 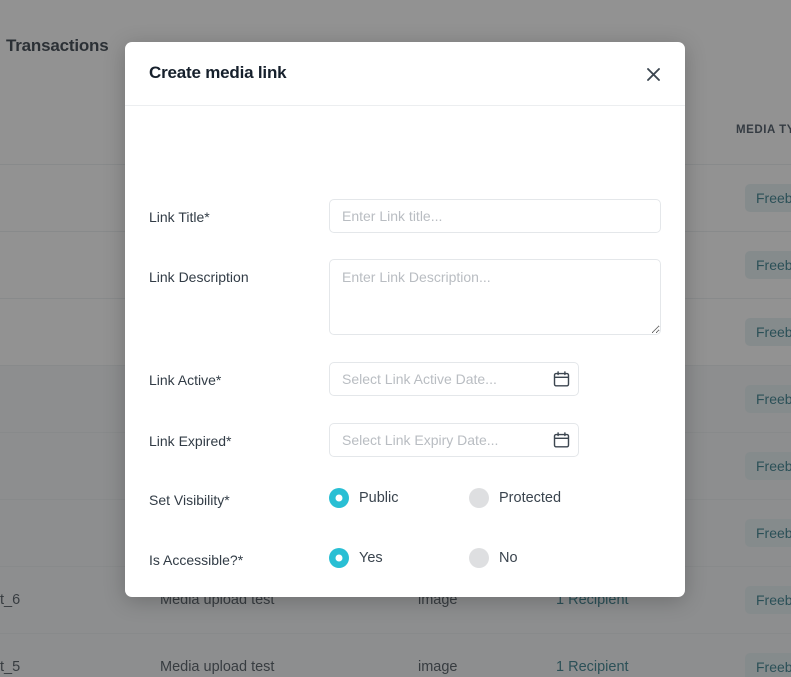 What do you see at coordinates (190, 441) in the screenshot?
I see `label-link-expired: Link Expired*` at bounding box center [190, 441].